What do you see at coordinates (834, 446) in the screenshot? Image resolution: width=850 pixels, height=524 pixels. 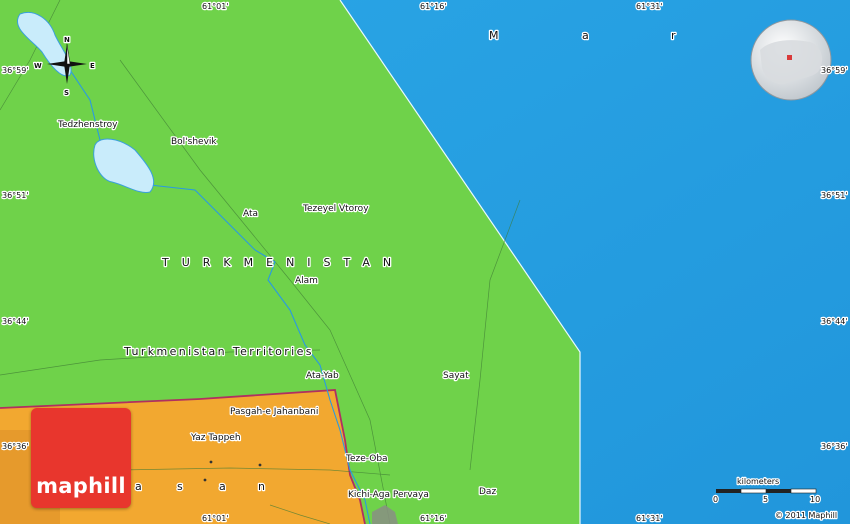 I see `coord-right-3636: 36°36'` at bounding box center [834, 446].